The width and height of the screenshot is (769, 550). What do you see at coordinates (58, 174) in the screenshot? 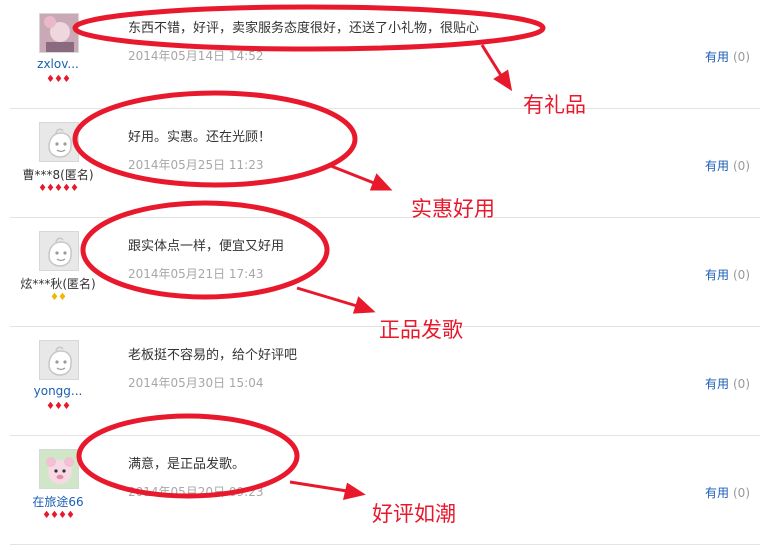
I see `username: 曹***8(匿名)` at bounding box center [58, 174].